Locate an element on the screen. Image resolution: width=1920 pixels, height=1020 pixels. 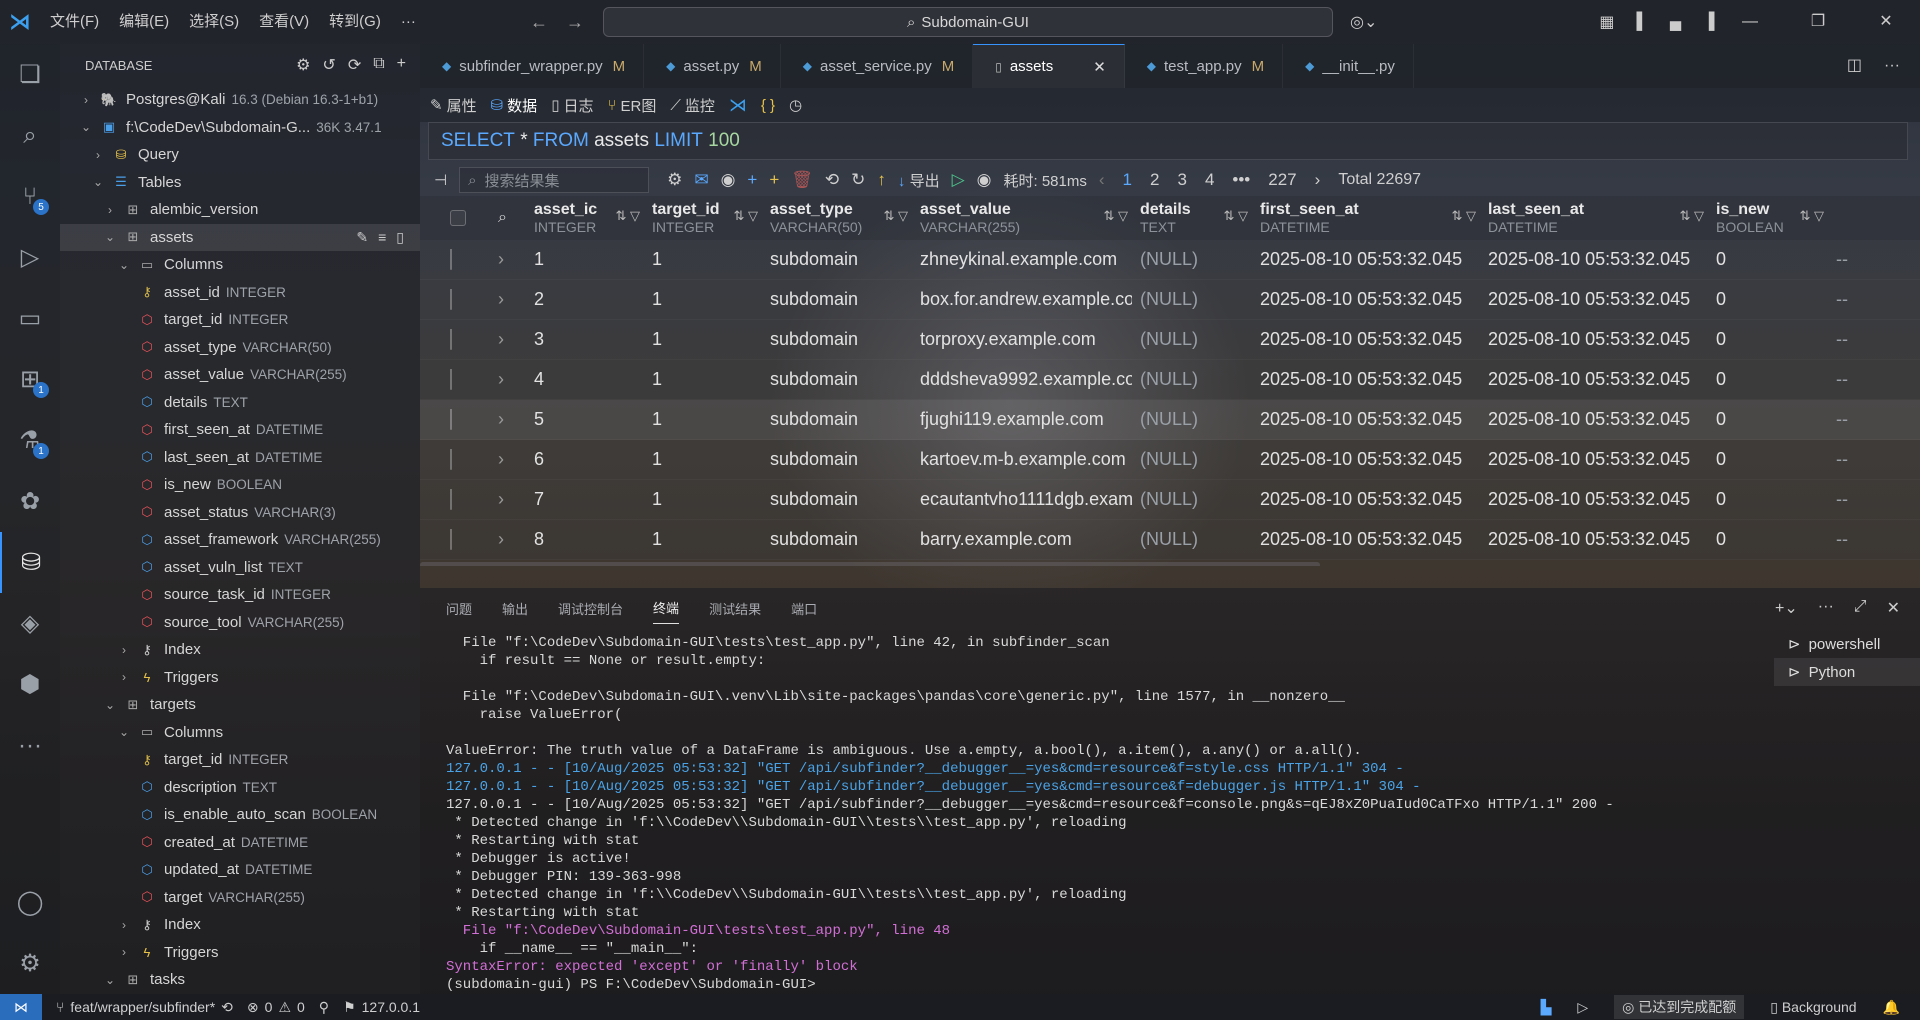
tree-assets-columns: ⌄ ▭ Columns is located at coordinates (240, 265).